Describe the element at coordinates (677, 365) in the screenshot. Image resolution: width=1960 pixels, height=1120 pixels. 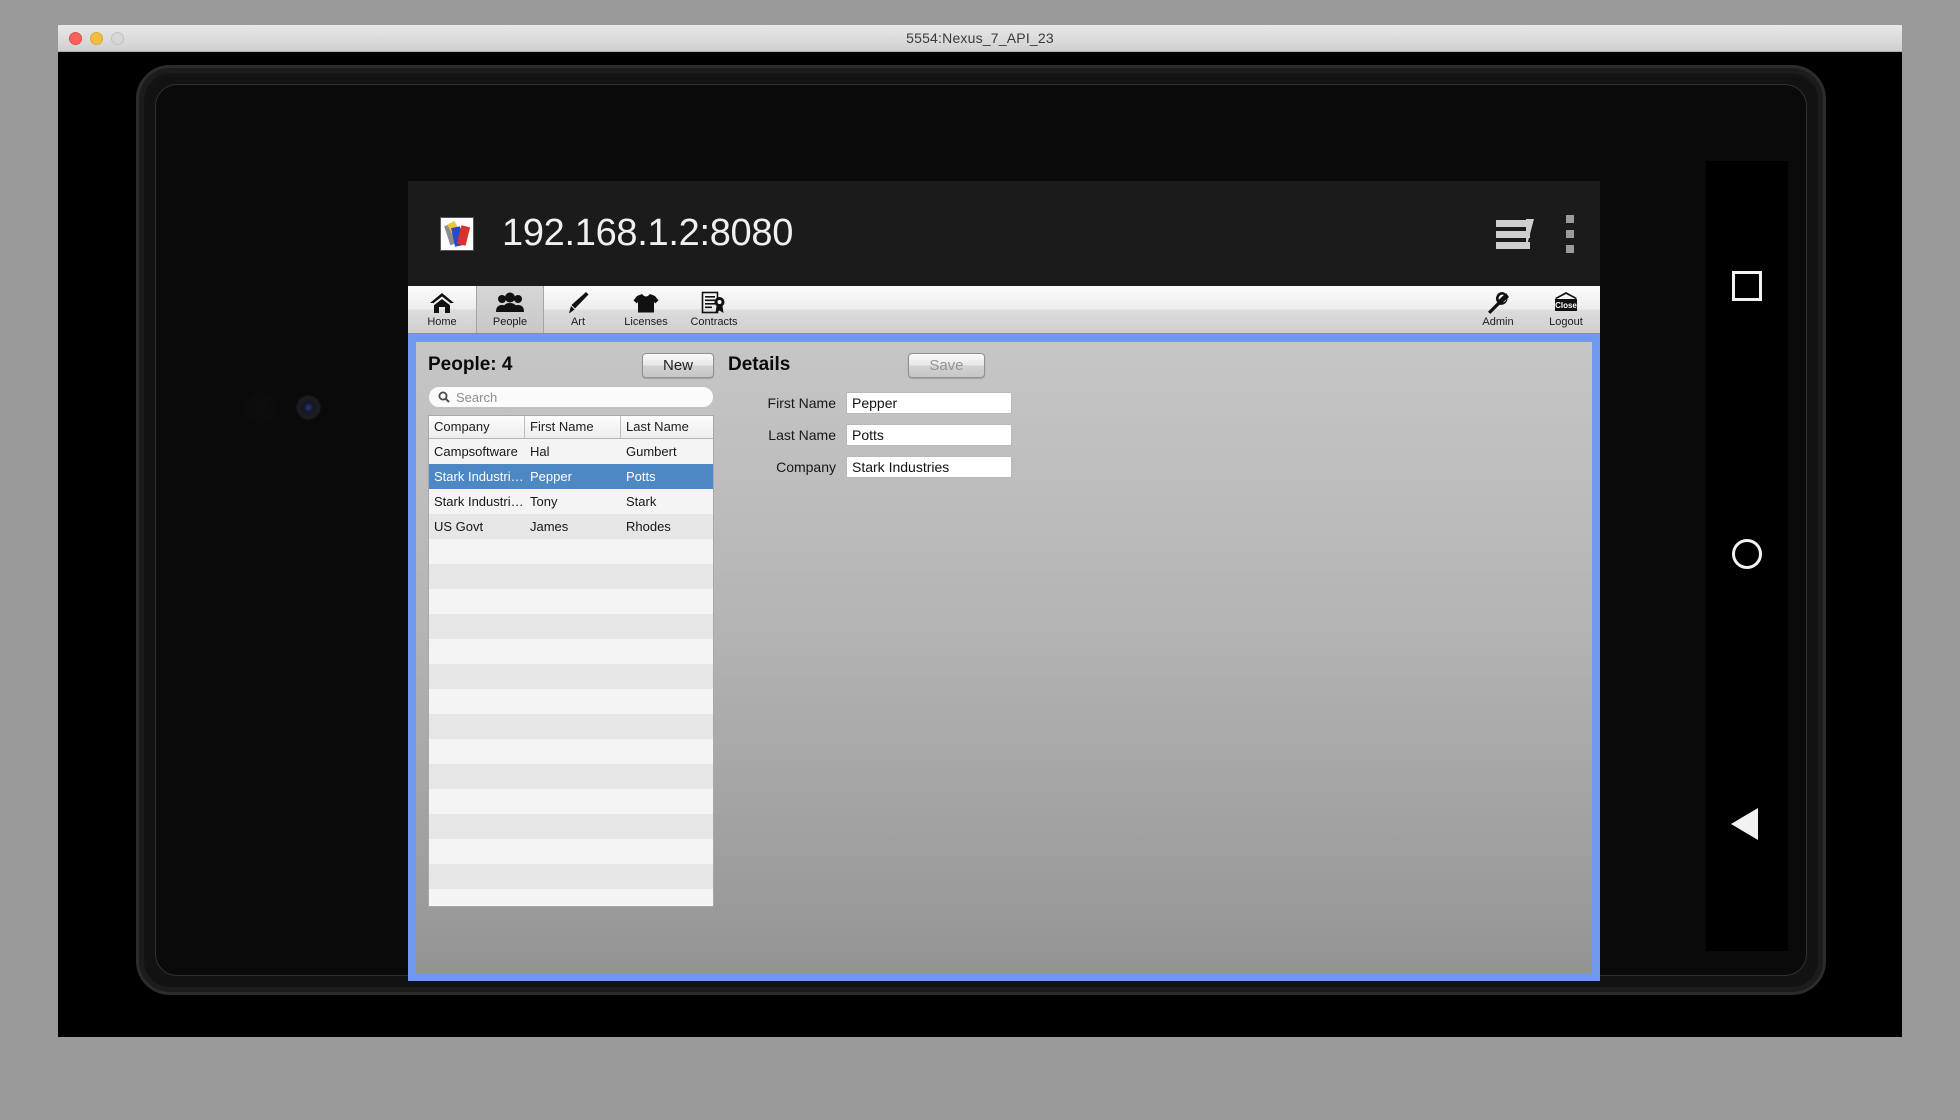
I see `new-button: New` at that location.